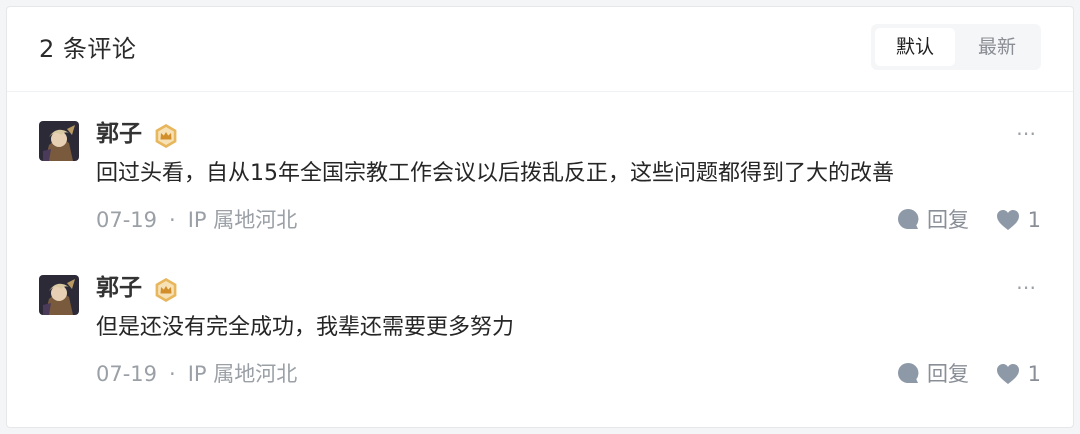  What do you see at coordinates (997, 47) in the screenshot?
I see `sort-latest-button: 最新` at bounding box center [997, 47].